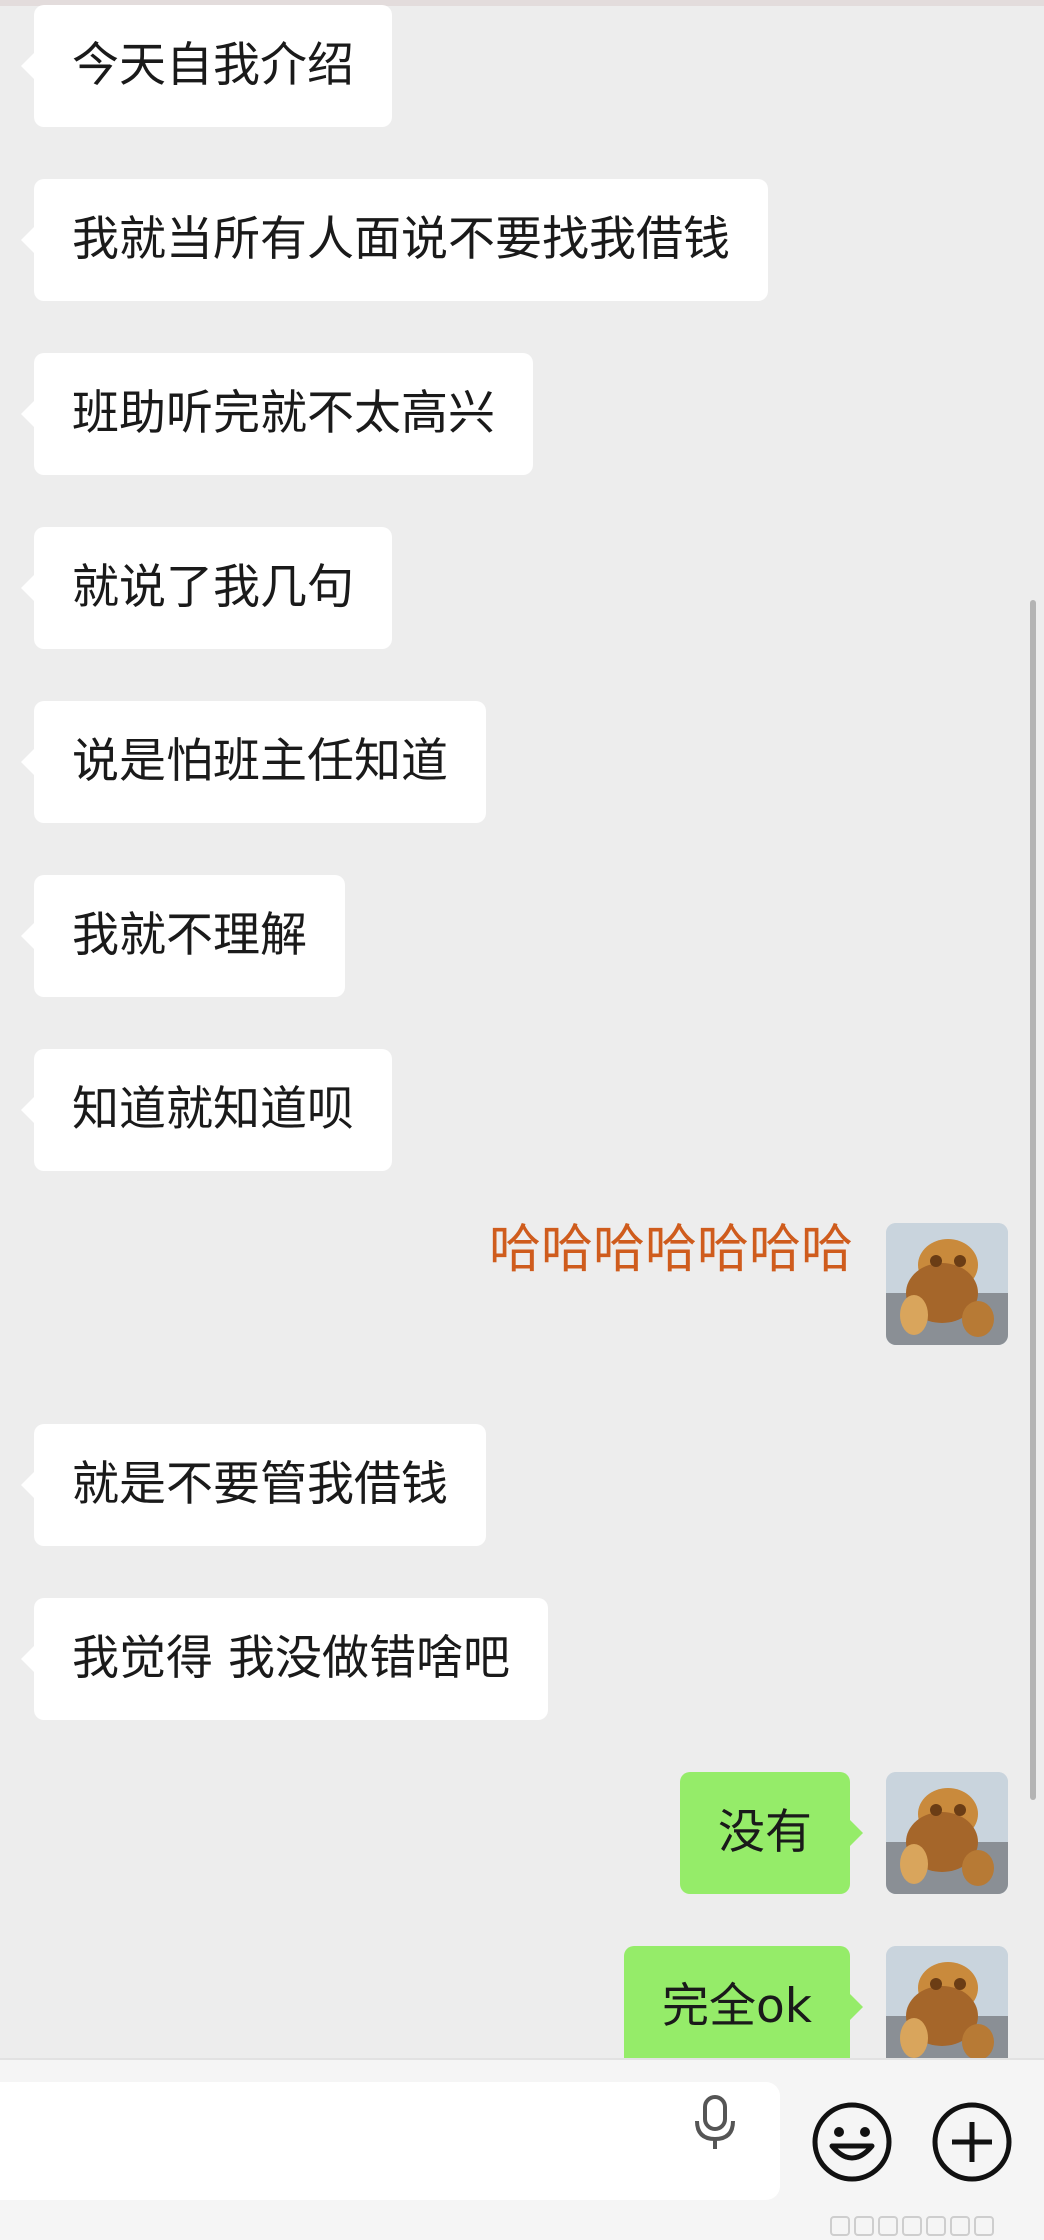 The height and width of the screenshot is (2240, 1044). Describe the element at coordinates (253, 762) in the screenshot. I see `message-received: 说是怕班主任知道` at that location.